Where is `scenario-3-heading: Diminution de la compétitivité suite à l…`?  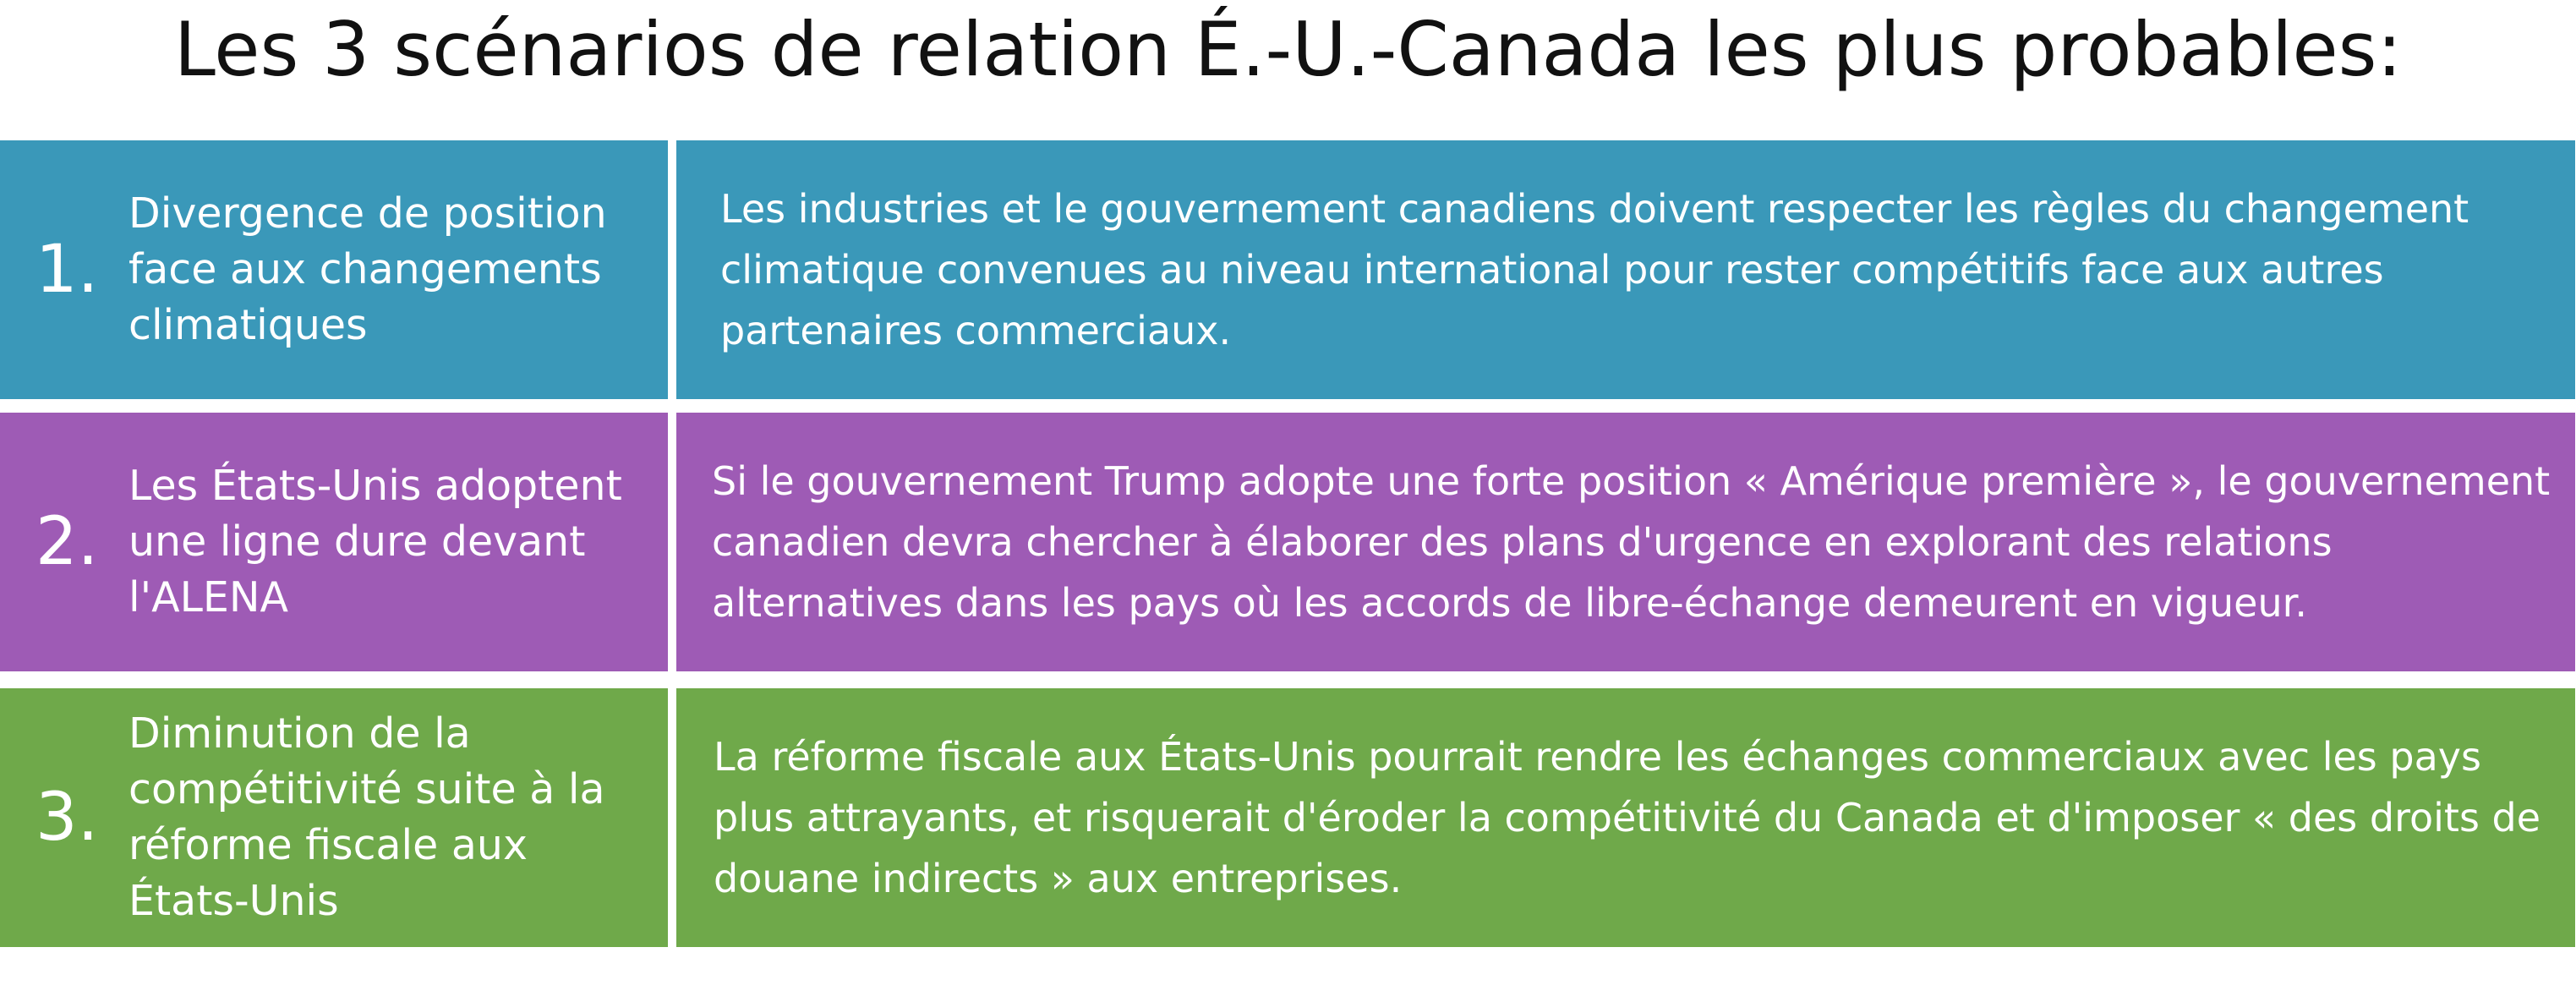
scenario-3-heading: Diminution de la compétitivité suite à l… is located at coordinates (367, 817).